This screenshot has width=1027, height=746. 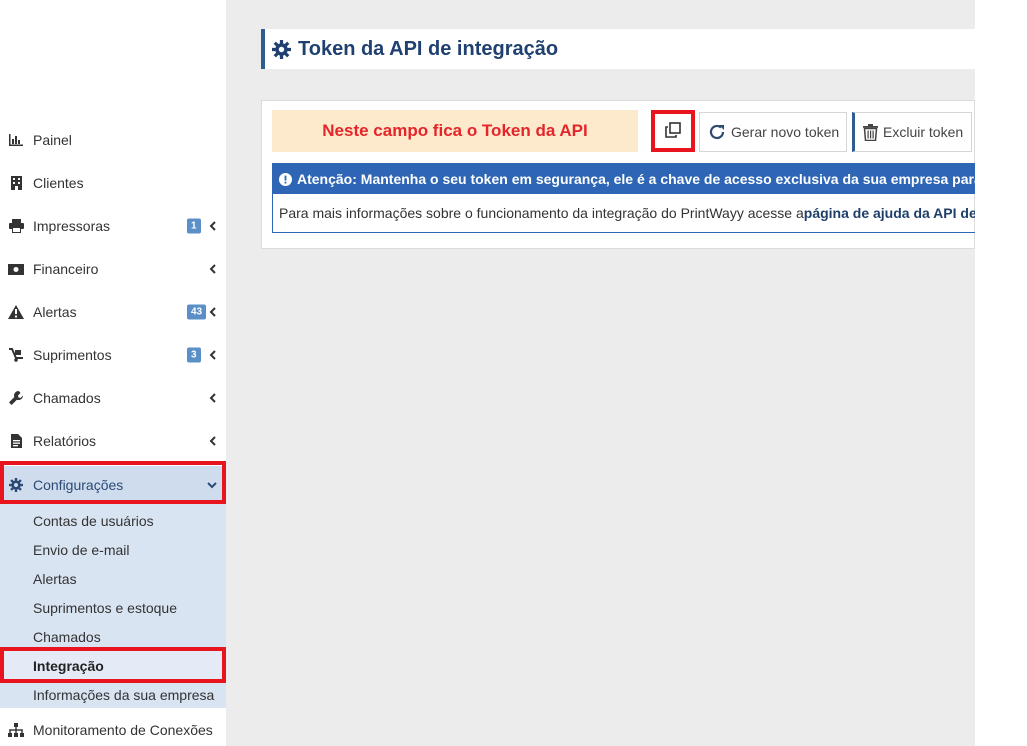 I want to click on sidebar-item-painel: Painel, so click(x=113, y=140).